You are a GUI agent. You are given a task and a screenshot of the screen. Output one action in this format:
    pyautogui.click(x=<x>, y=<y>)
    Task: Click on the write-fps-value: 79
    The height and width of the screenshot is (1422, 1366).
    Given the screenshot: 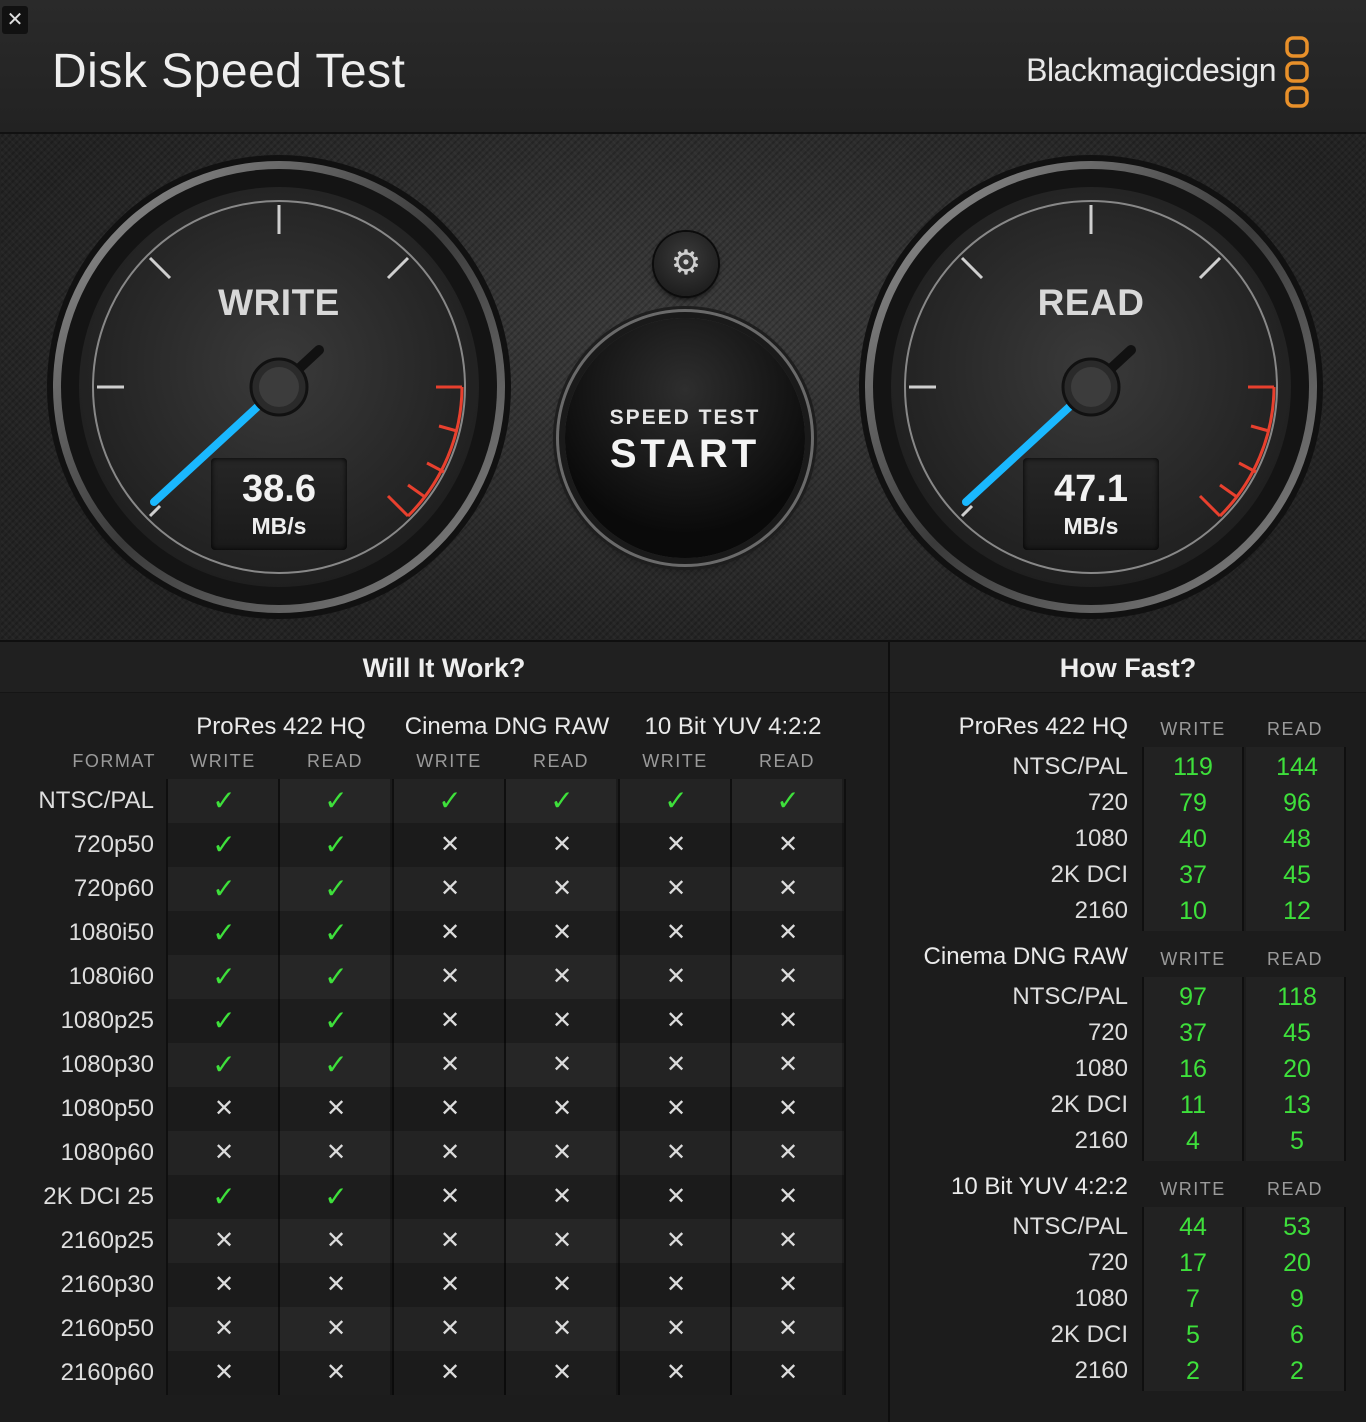 What is the action you would take?
    pyautogui.click(x=1193, y=803)
    